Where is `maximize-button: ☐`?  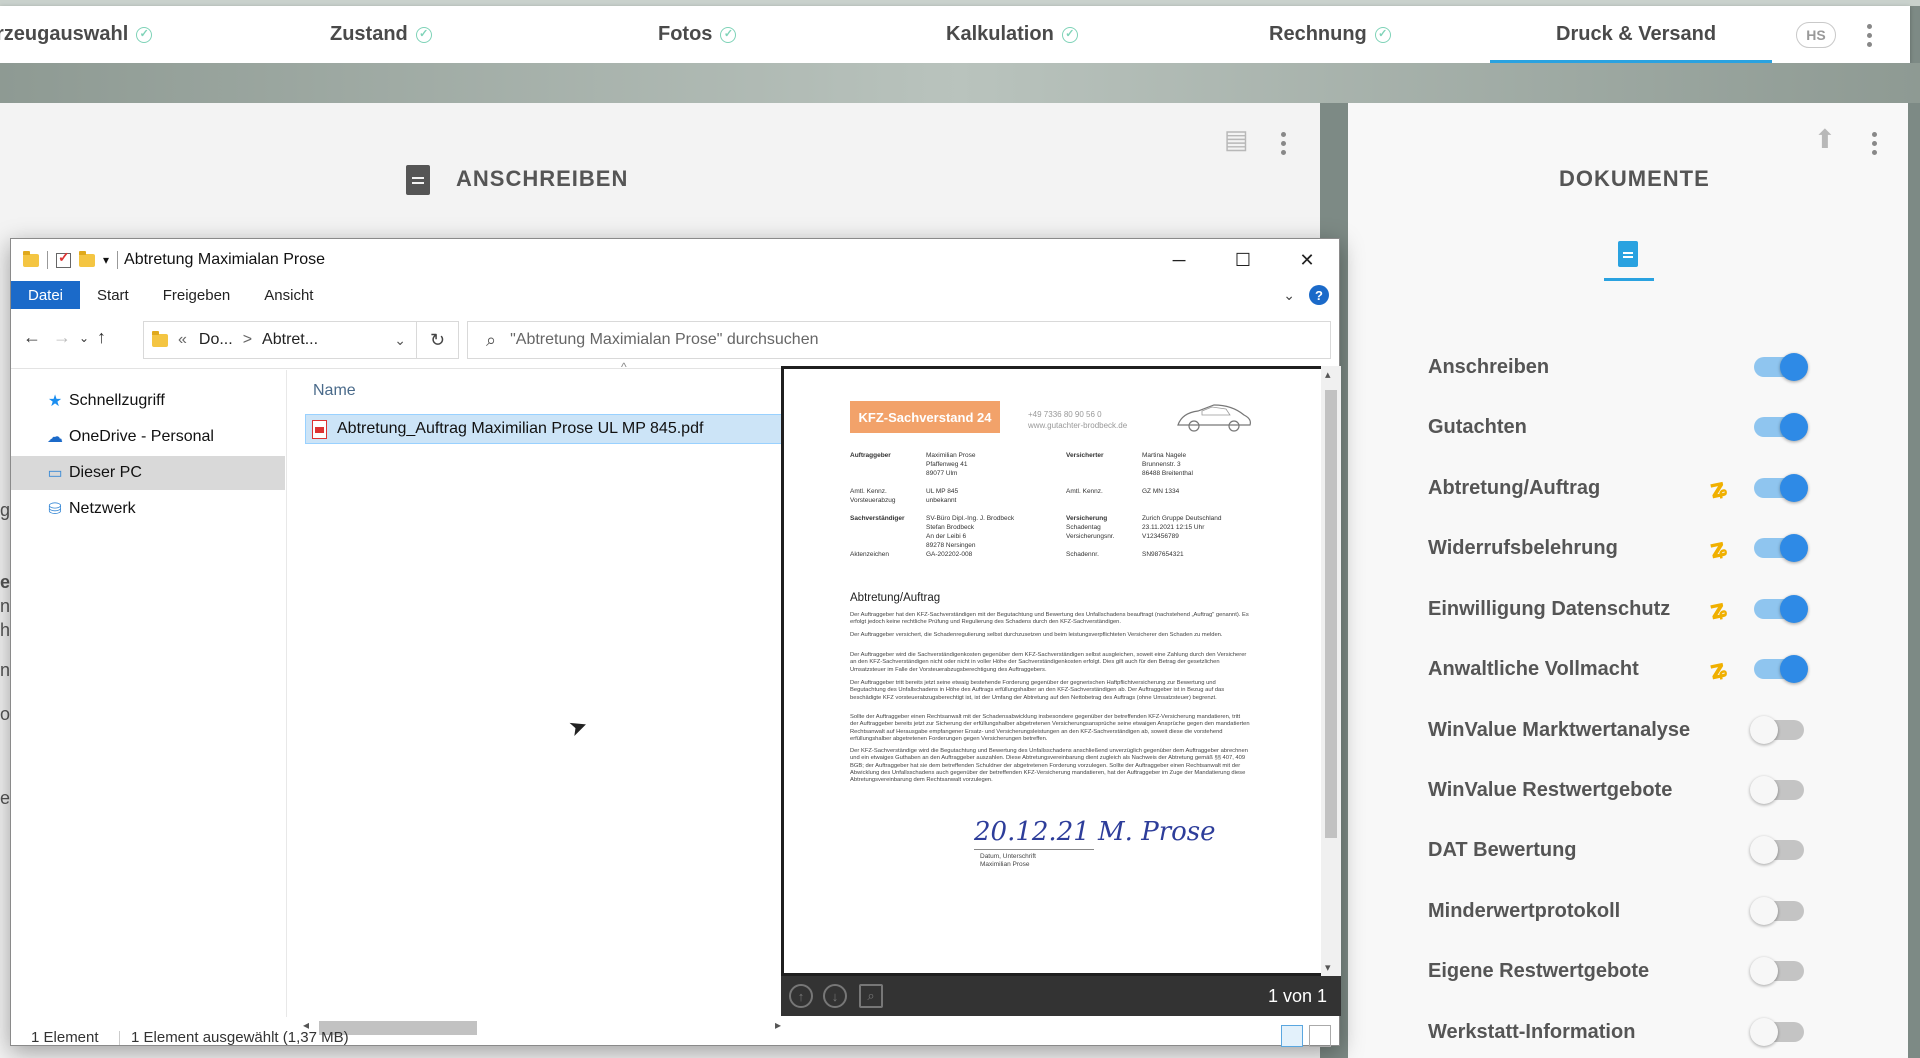
maximize-button: ☐ is located at coordinates (1243, 260).